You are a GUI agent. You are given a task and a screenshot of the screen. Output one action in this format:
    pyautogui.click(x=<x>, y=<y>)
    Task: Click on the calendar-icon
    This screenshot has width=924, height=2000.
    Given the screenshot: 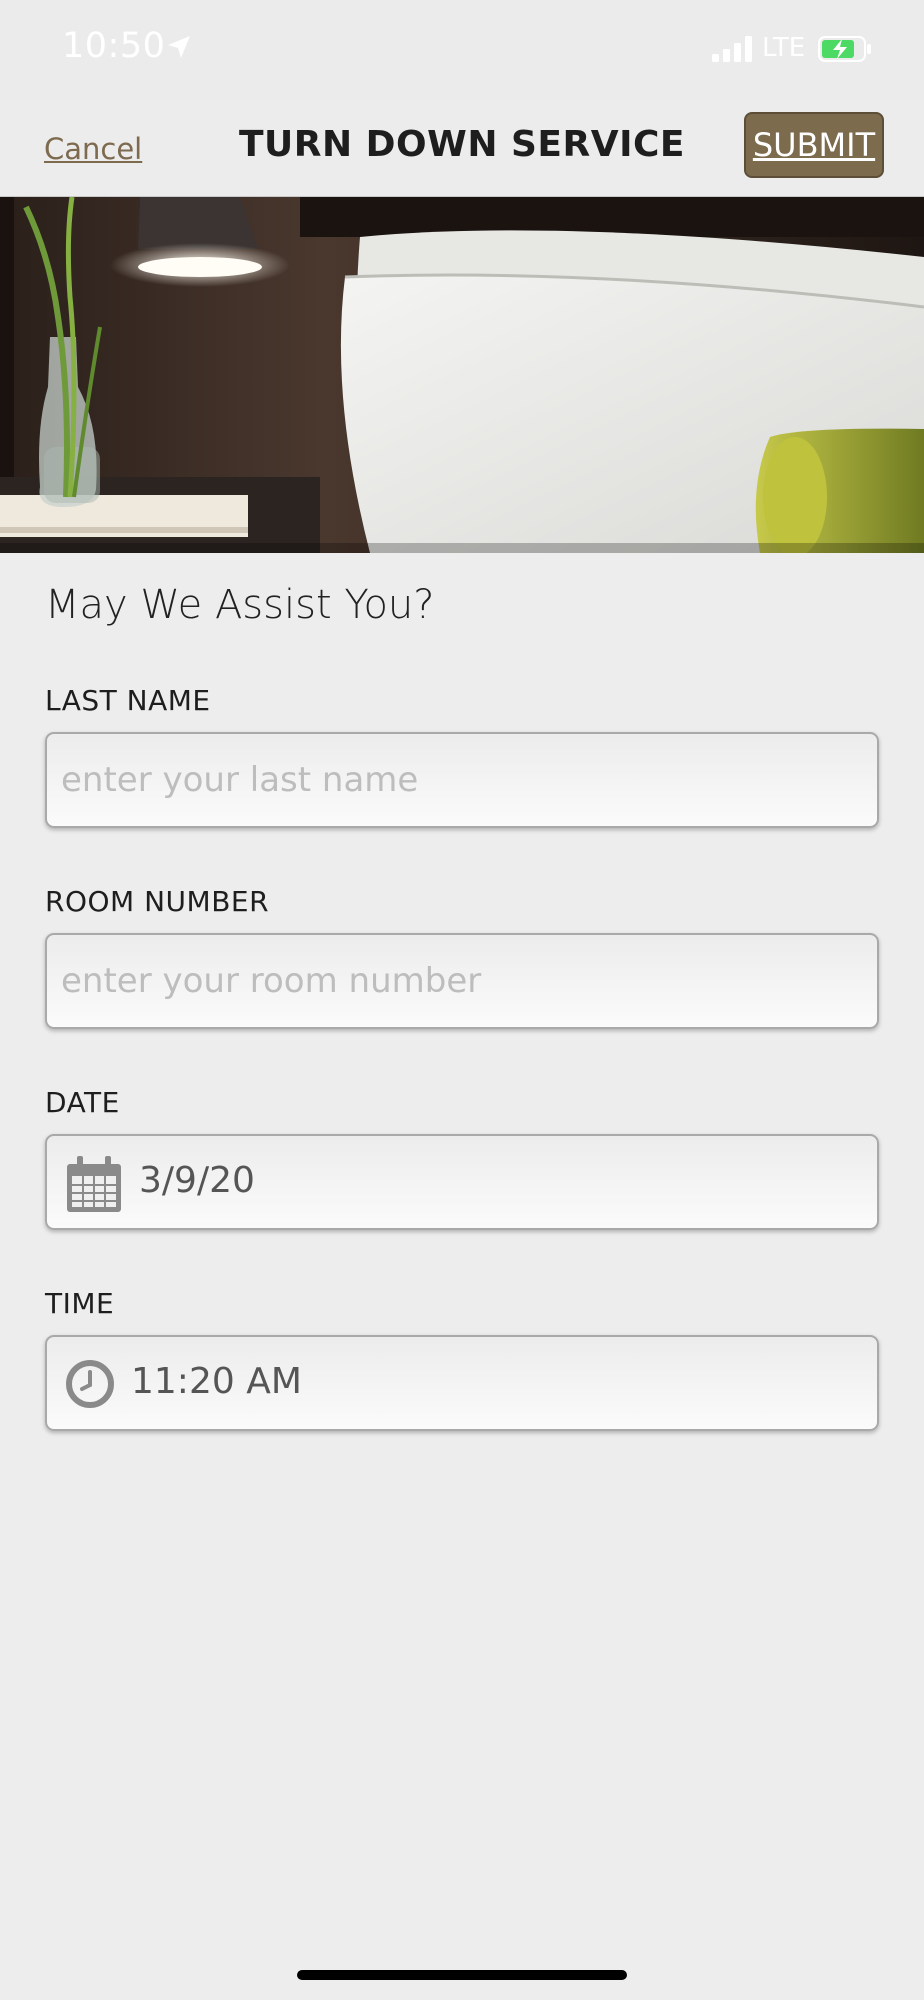 What is the action you would take?
    pyautogui.click(x=94, y=1184)
    